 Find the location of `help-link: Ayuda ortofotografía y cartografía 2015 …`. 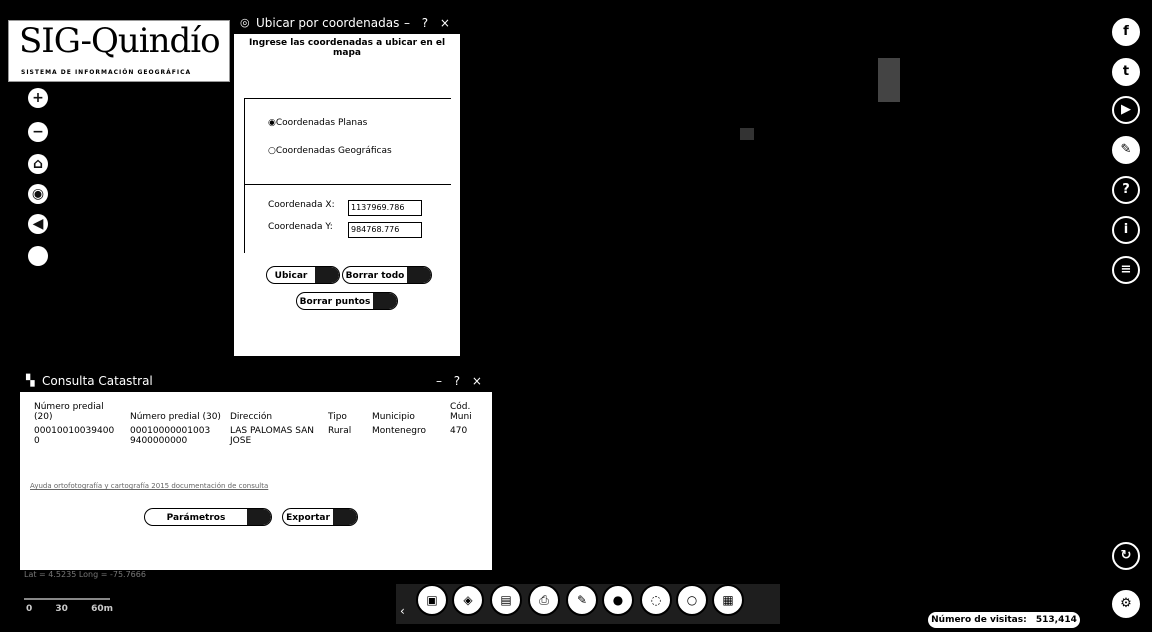

help-link: Ayuda ortofotografía y cartografía 2015 … is located at coordinates (149, 486).